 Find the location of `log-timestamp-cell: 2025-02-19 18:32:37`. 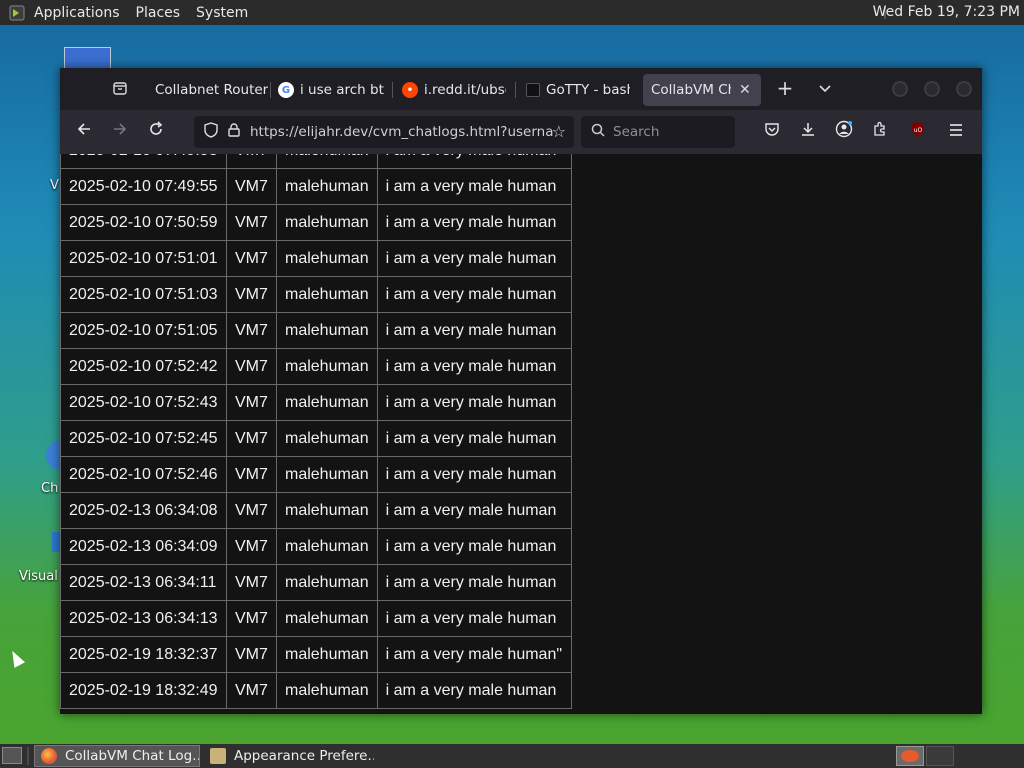

log-timestamp-cell: 2025-02-19 18:32:37 is located at coordinates (143, 654).